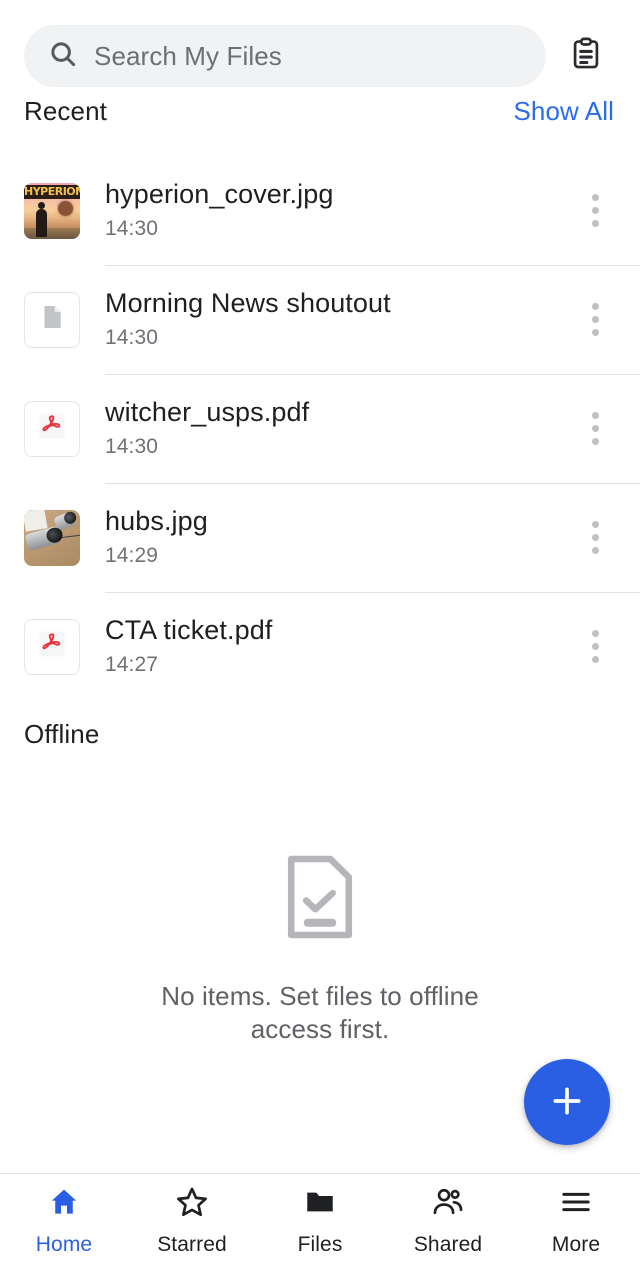  What do you see at coordinates (320, 1244) in the screenshot?
I see `nav-label-files: Files` at bounding box center [320, 1244].